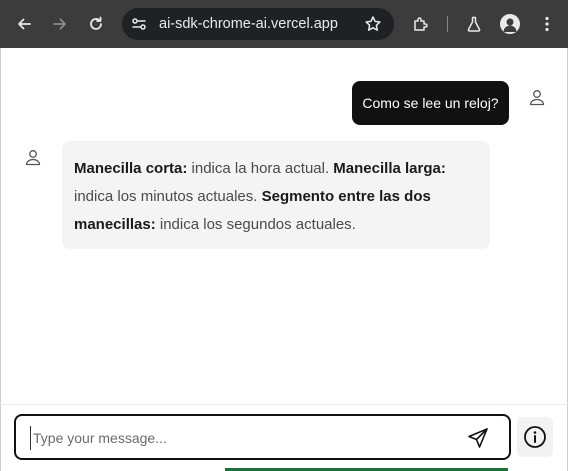  I want to click on page-border-left, so click(0, 259).